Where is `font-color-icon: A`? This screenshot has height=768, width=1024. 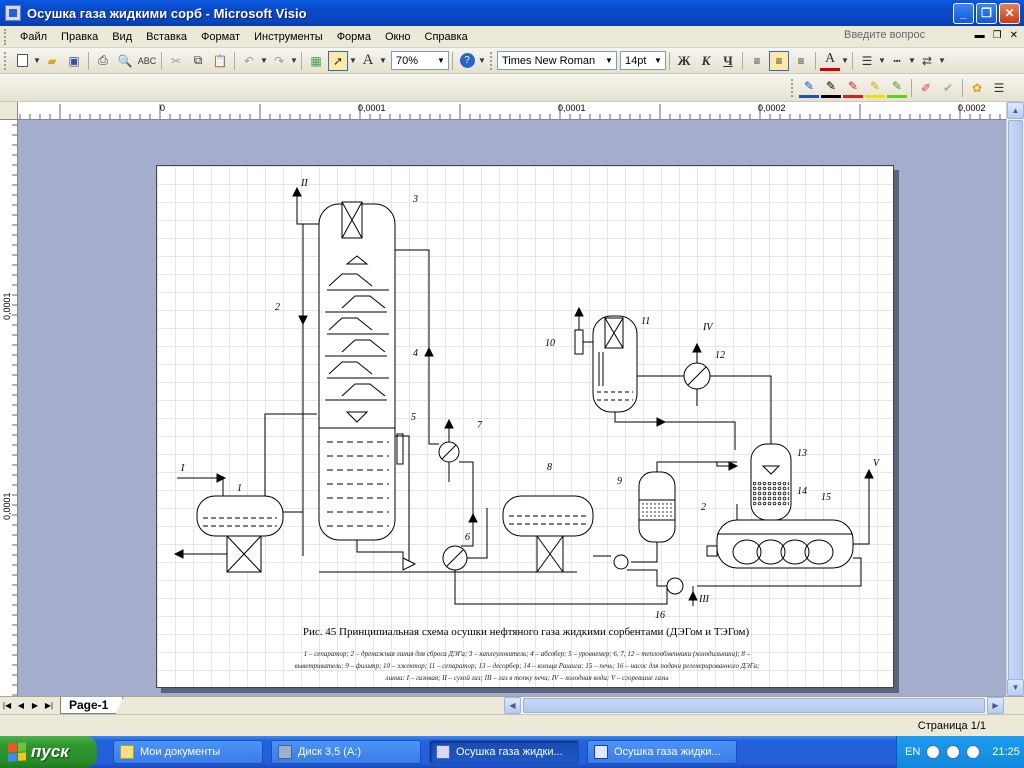 font-color-icon: A is located at coordinates (830, 61).